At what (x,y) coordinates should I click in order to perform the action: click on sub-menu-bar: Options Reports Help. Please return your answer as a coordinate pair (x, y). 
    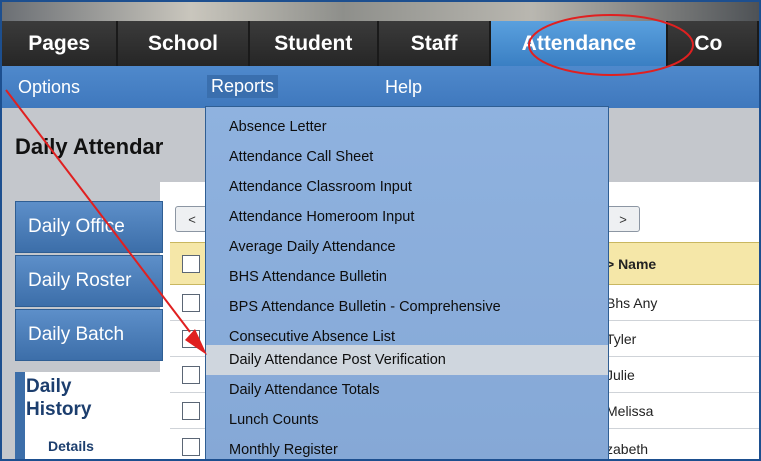
    Looking at the image, I should click on (380, 87).